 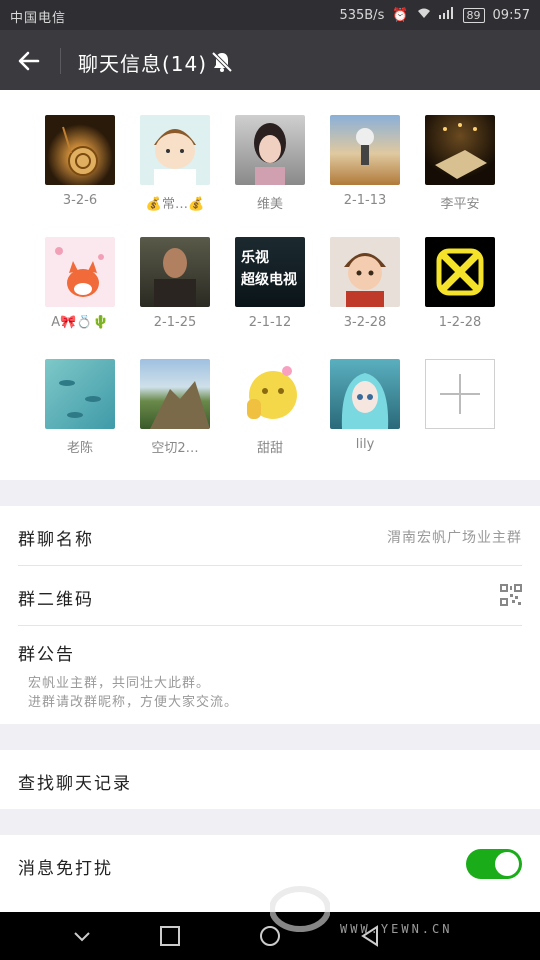 I want to click on dnd-label: 消息免打扰, so click(x=65, y=869).